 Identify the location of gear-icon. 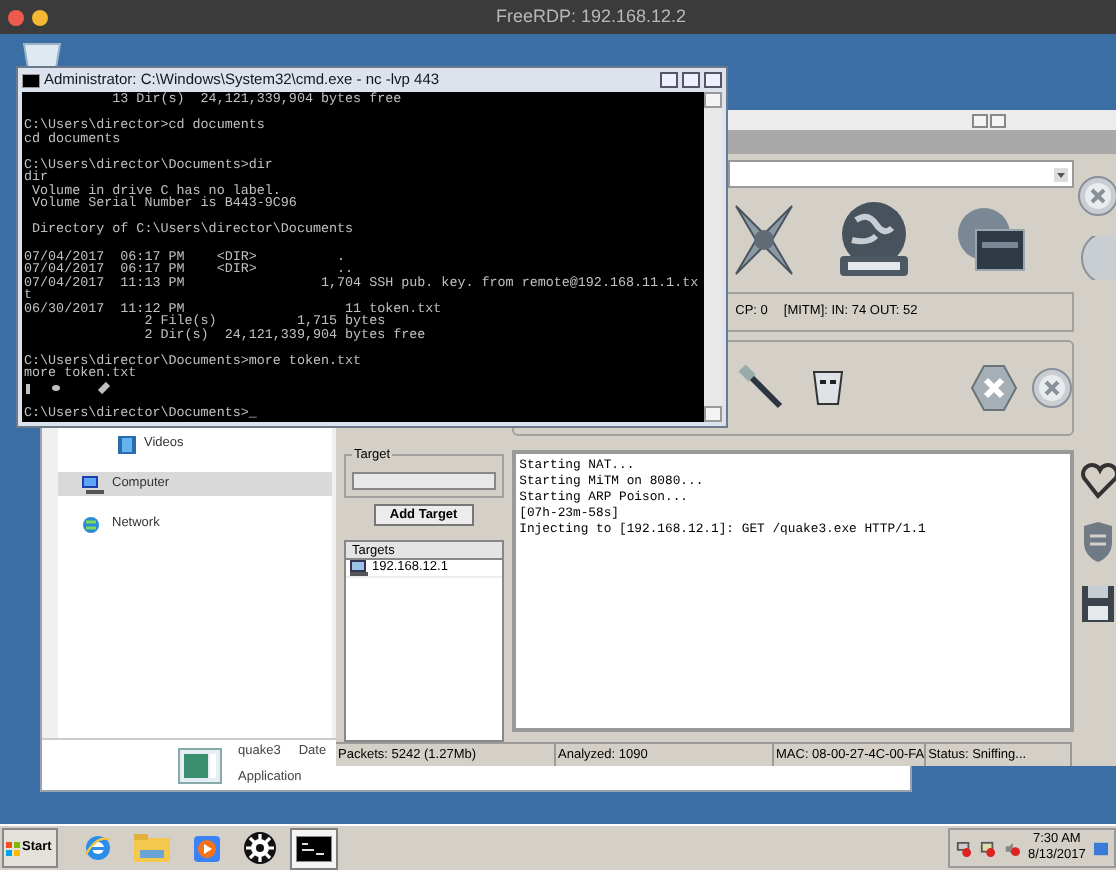
(260, 848).